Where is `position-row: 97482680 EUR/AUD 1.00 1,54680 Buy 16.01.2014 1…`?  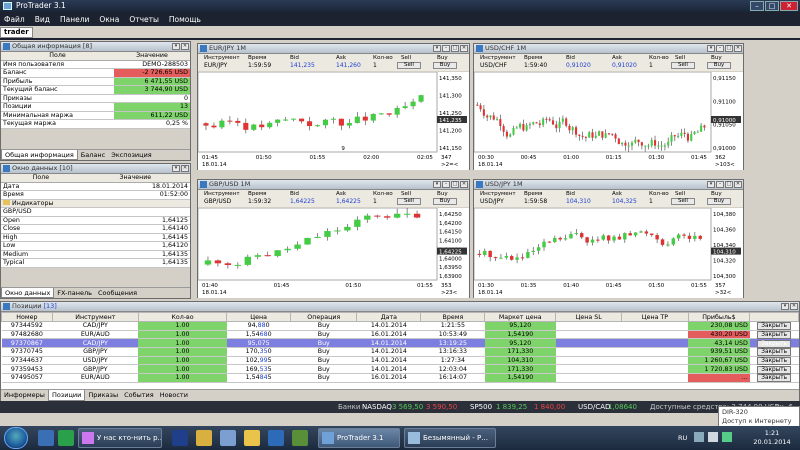
position-row: 97482680 EUR/AUD 1.00 1,54680 Buy 16.01.2014 1… is located at coordinates (400, 335).